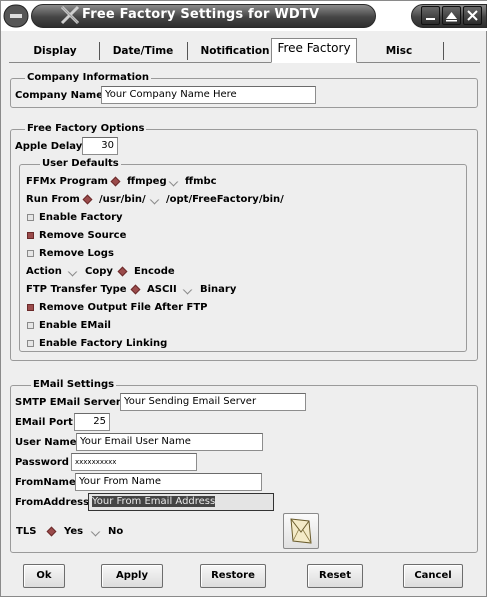 The image size is (487, 597). I want to click on smtp-server-label: SMTP EMail Server, so click(68, 402).